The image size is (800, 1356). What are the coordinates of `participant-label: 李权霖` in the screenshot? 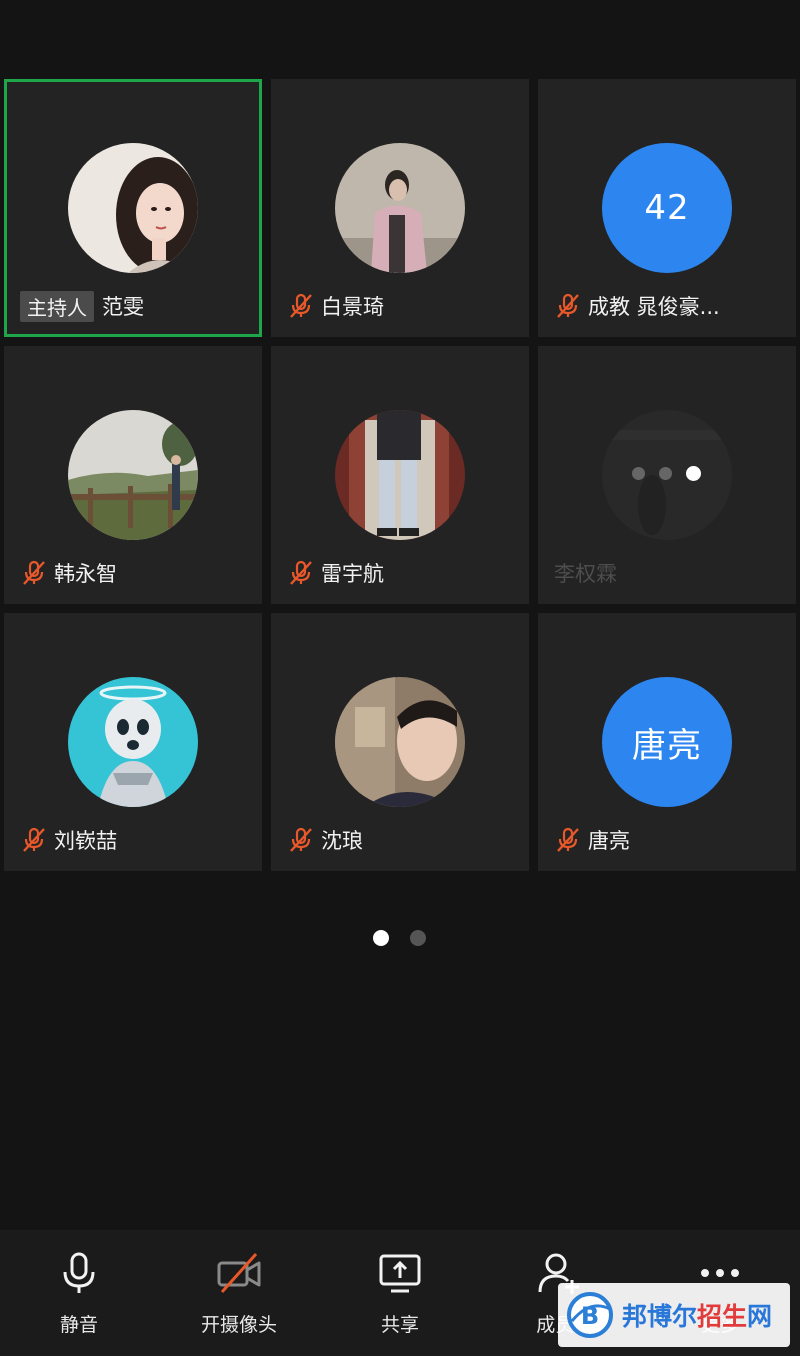 It's located at (585, 573).